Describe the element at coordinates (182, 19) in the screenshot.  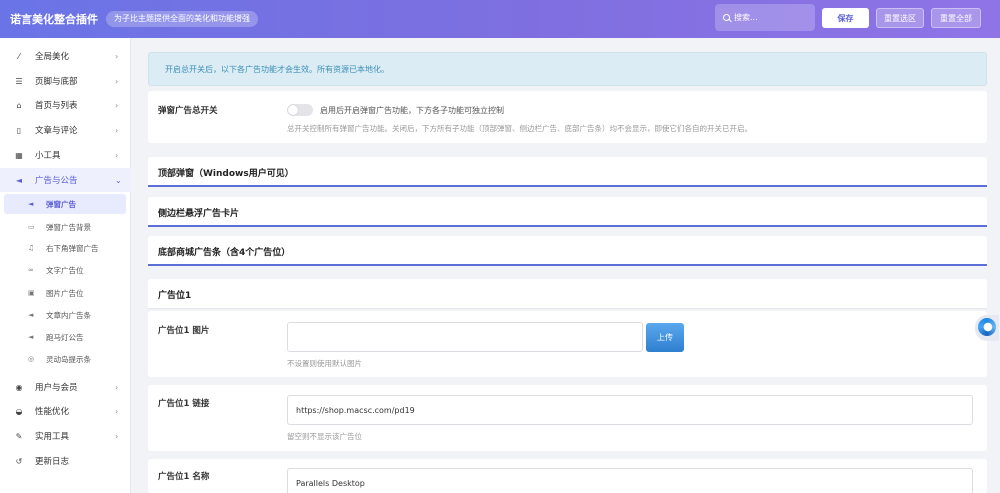
I see `plugin-tagline: 为子比主题提供全面的美化和功能增强` at that location.